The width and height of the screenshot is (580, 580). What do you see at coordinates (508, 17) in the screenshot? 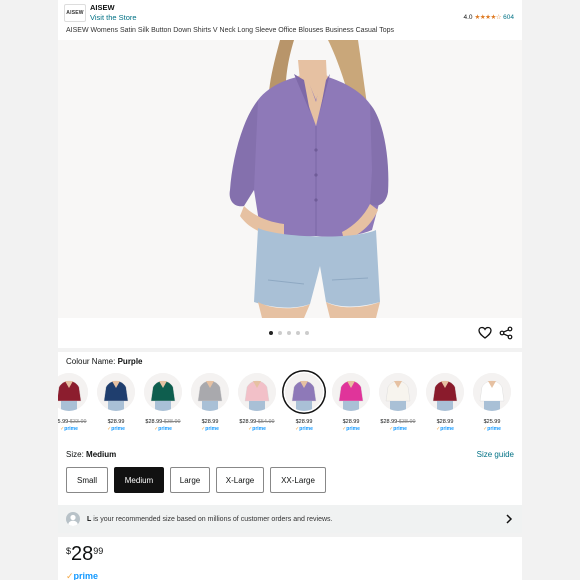
I see `rating-count: 604` at bounding box center [508, 17].